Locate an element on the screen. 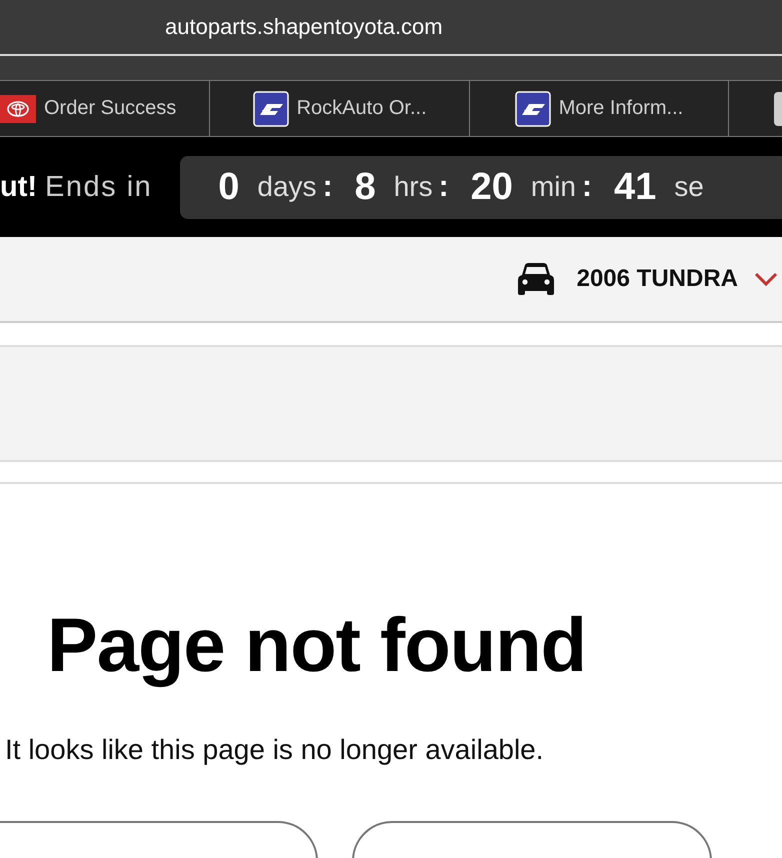  countdown-value: 0 is located at coordinates (229, 187).